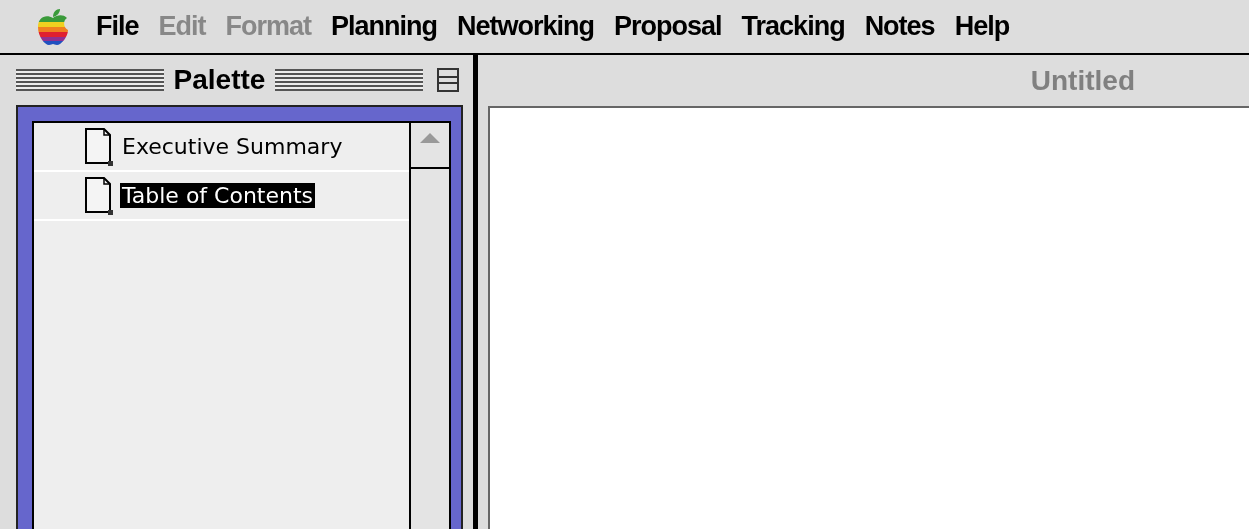 This screenshot has height=529, width=1249. What do you see at coordinates (793, 26) in the screenshot?
I see `menu-item: Tracking` at bounding box center [793, 26].